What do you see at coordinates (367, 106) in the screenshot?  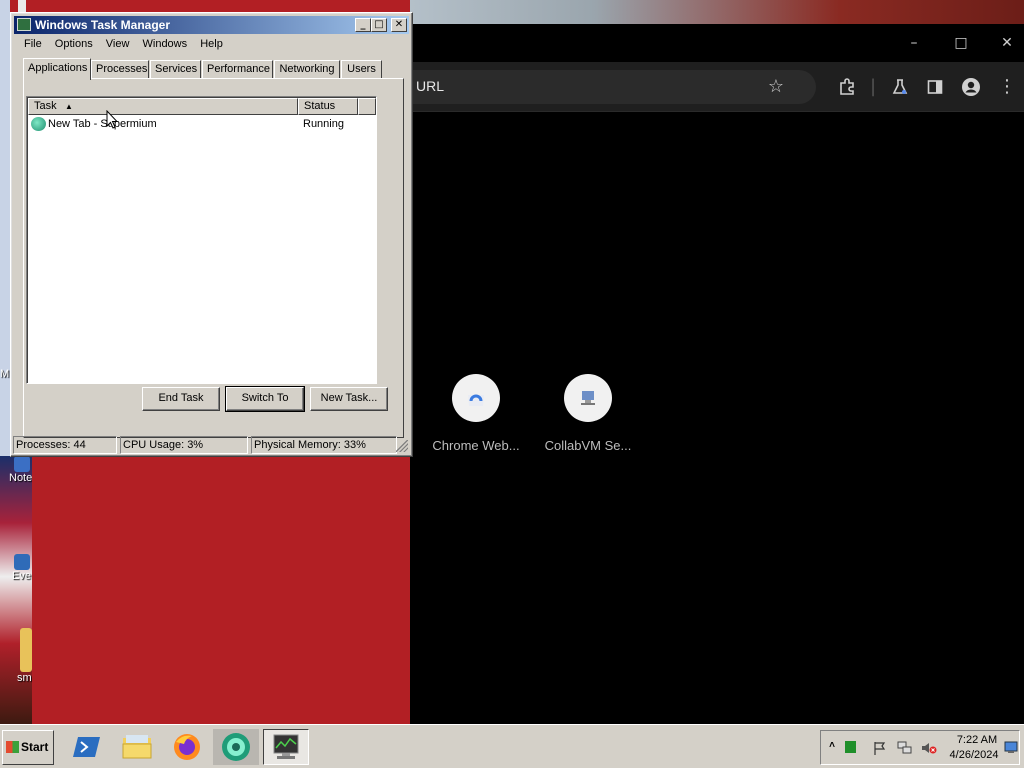 I see `column-header-filler` at bounding box center [367, 106].